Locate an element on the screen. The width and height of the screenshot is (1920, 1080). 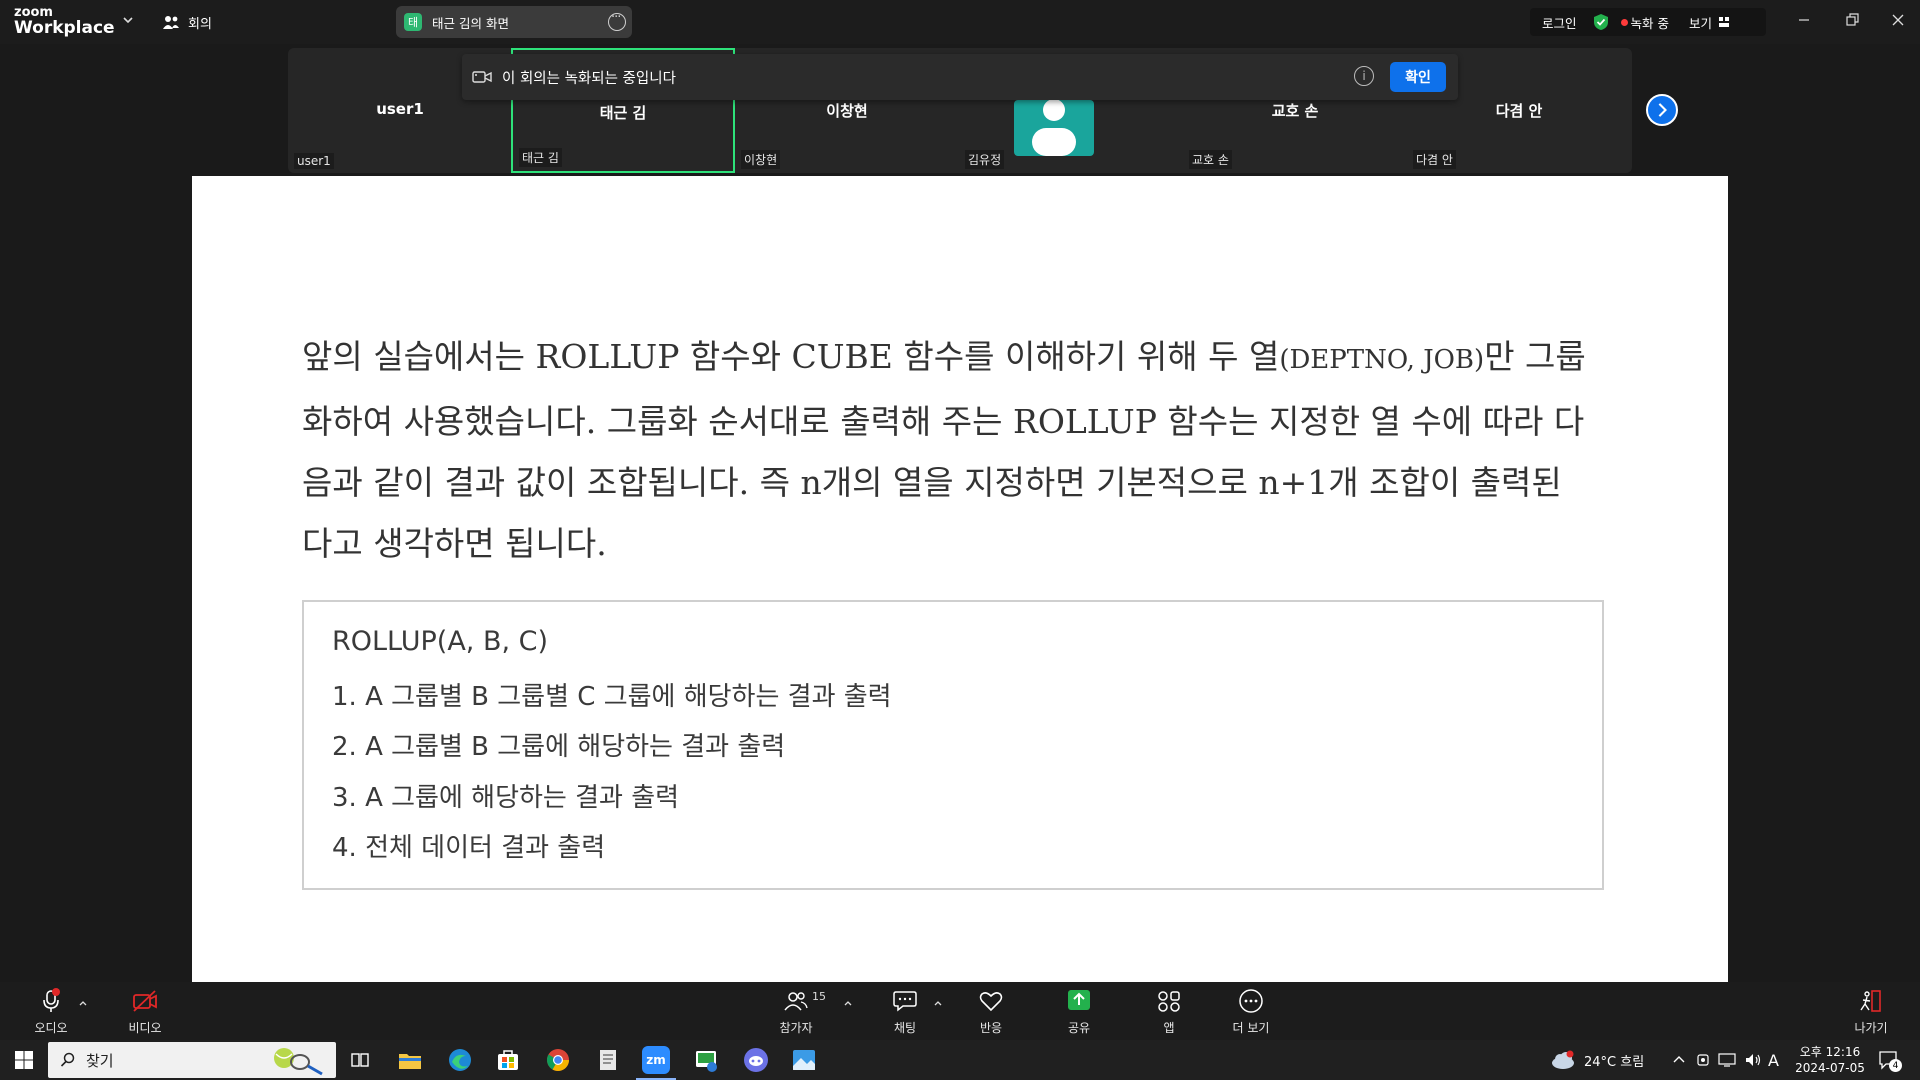
weather-widget: 24°C 흐림 is located at coordinates (1597, 1060).